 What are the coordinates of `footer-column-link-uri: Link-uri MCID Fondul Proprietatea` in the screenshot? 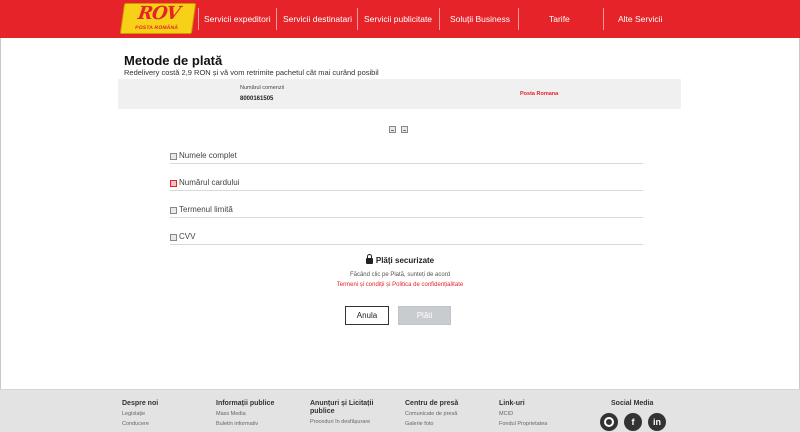 It's located at (523, 414).